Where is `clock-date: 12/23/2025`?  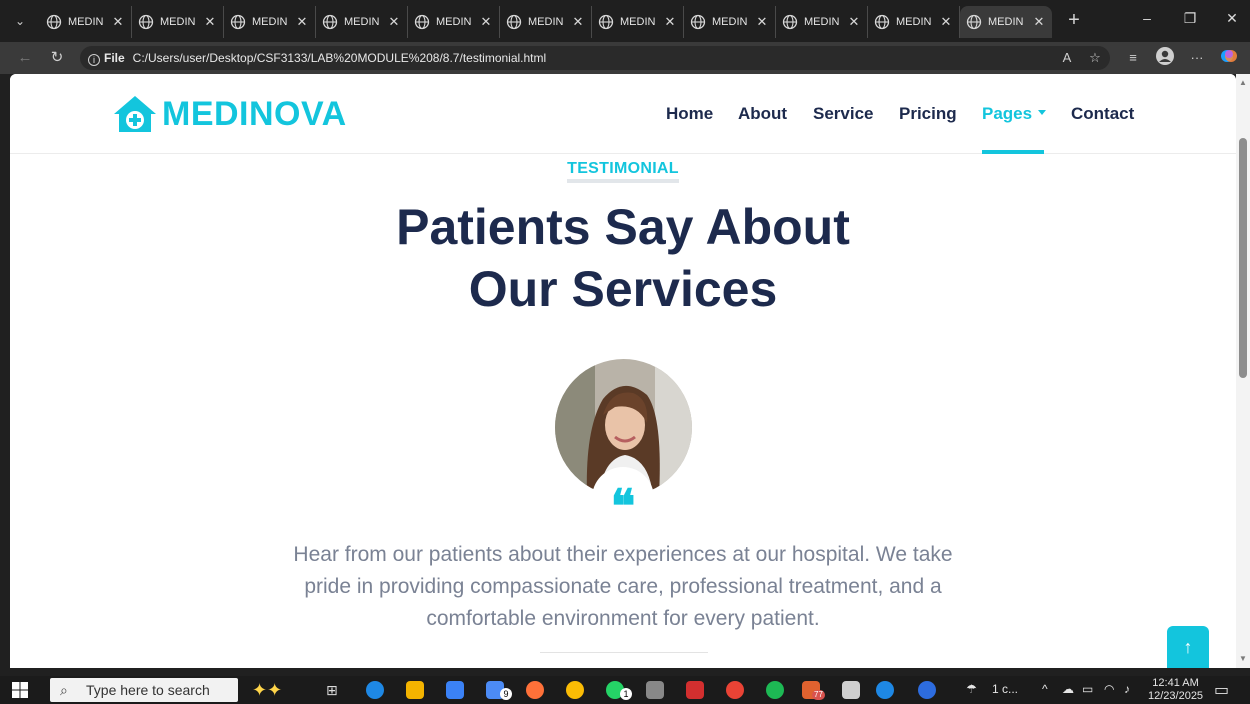
clock-date: 12/23/2025 is located at coordinates (1176, 696).